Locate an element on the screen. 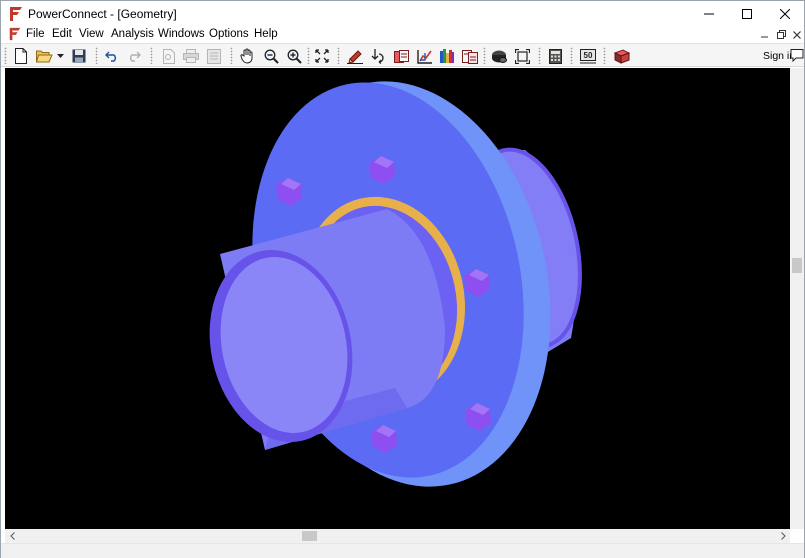 The width and height of the screenshot is (805, 558). fit-frame-icon is located at coordinates (522, 56).